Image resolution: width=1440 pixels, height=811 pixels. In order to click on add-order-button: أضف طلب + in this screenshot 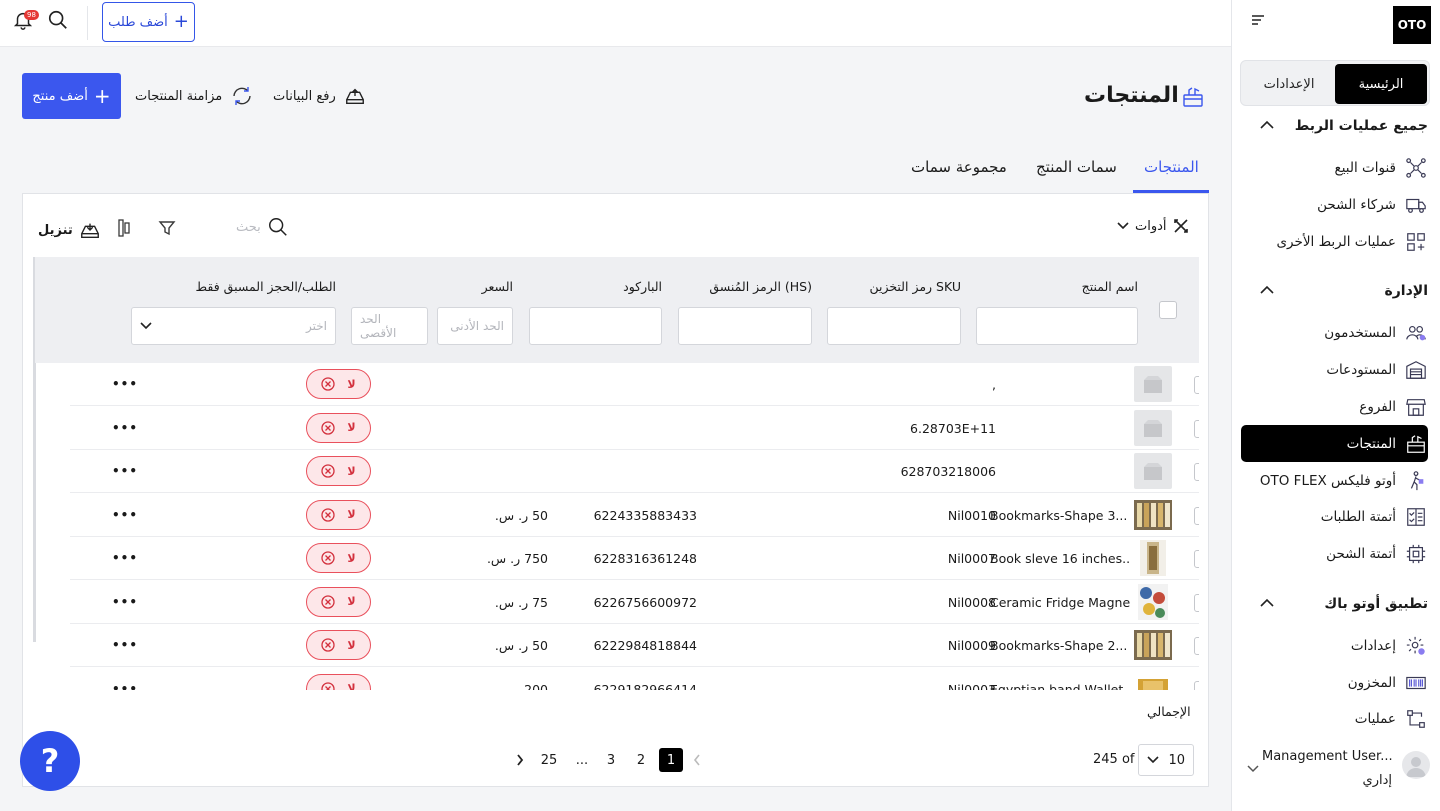, I will do `click(148, 22)`.